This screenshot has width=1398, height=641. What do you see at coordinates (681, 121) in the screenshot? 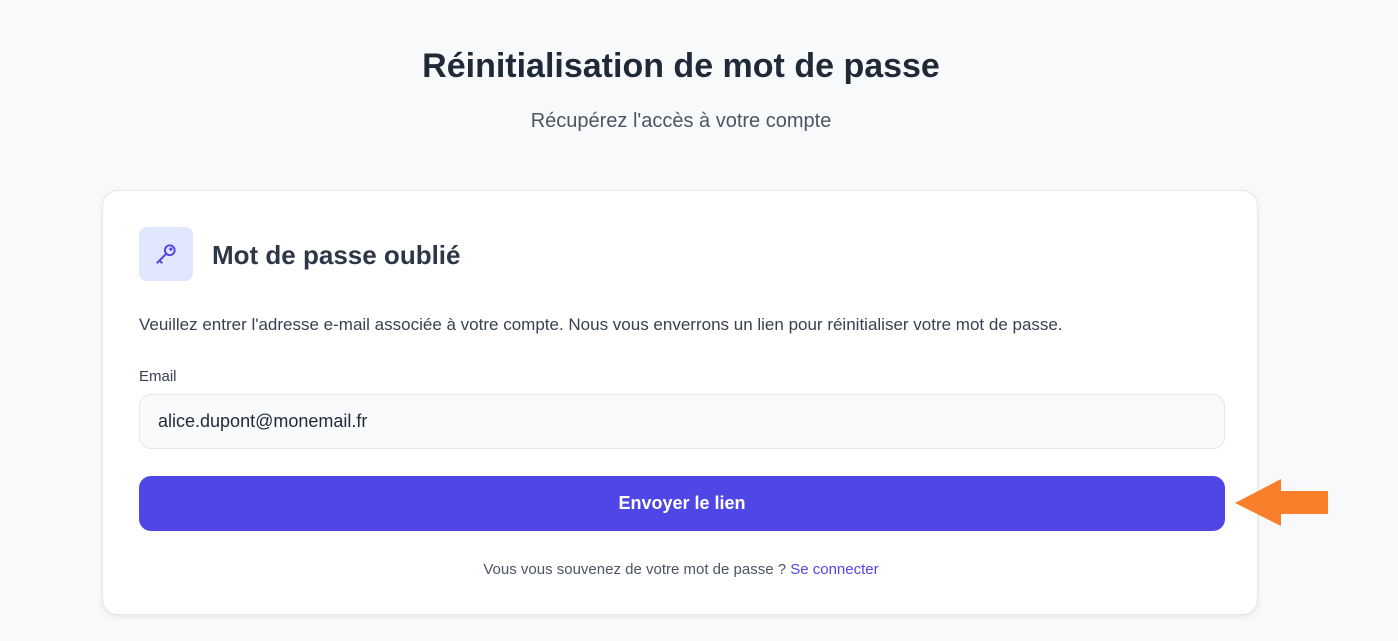
I see `page-subtitle: Récupérez l'accès à votre compte` at bounding box center [681, 121].